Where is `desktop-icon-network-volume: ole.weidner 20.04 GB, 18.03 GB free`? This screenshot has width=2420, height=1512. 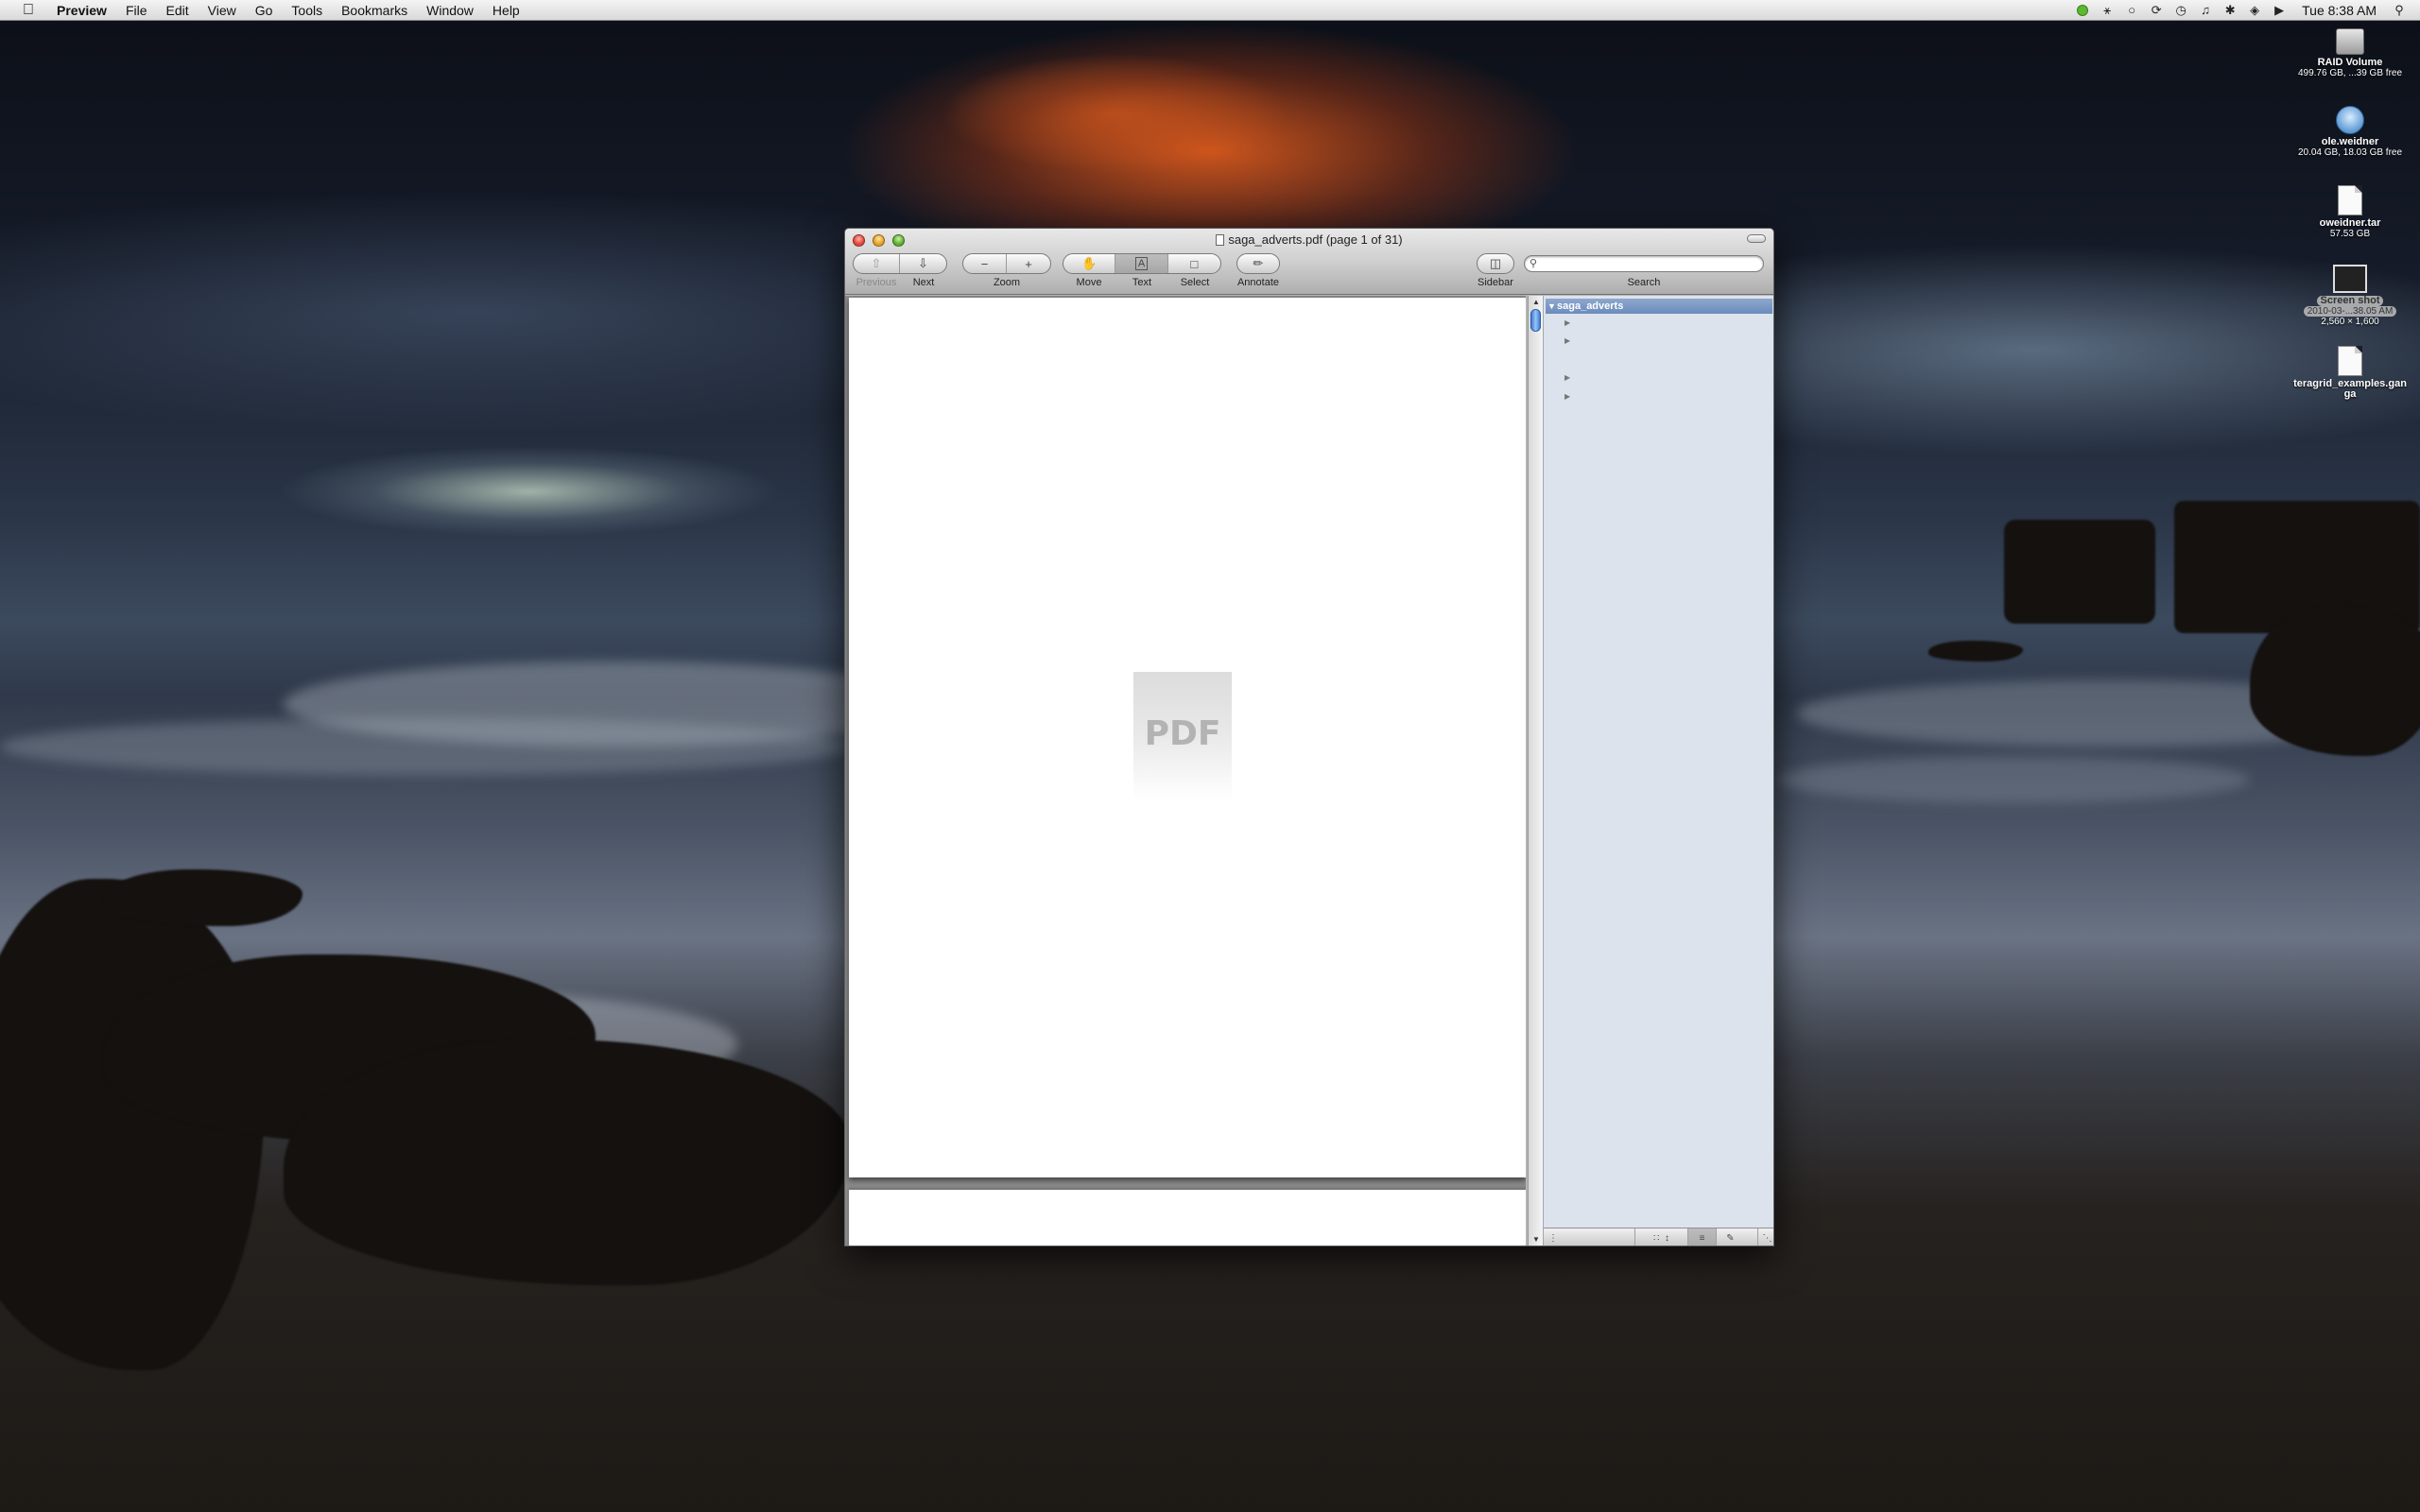
desktop-icon-network-volume: ole.weidner 20.04 GB, 18.03 GB free is located at coordinates (2350, 132).